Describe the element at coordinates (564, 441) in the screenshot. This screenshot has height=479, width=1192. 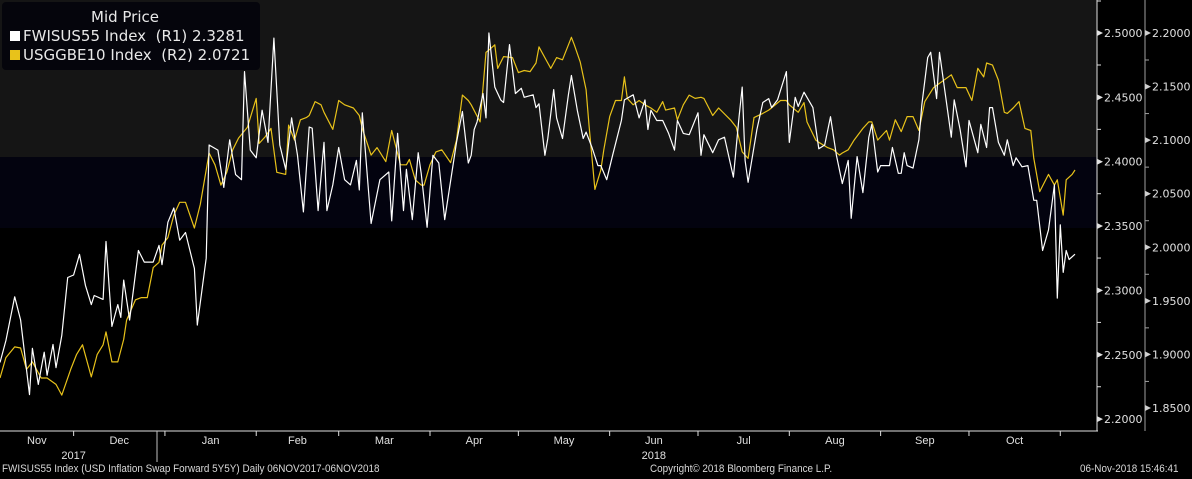
I see `month-label: May` at that location.